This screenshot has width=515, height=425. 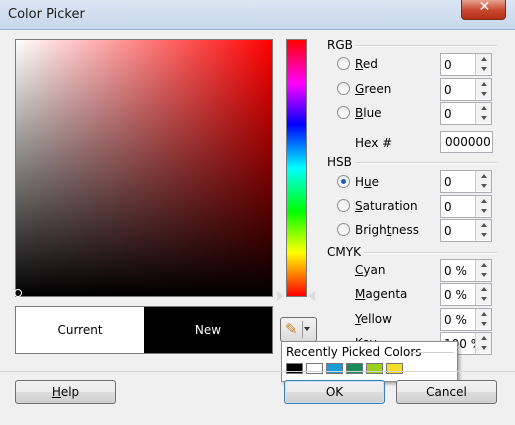 I want to click on close-button: ✕, so click(x=483, y=10).